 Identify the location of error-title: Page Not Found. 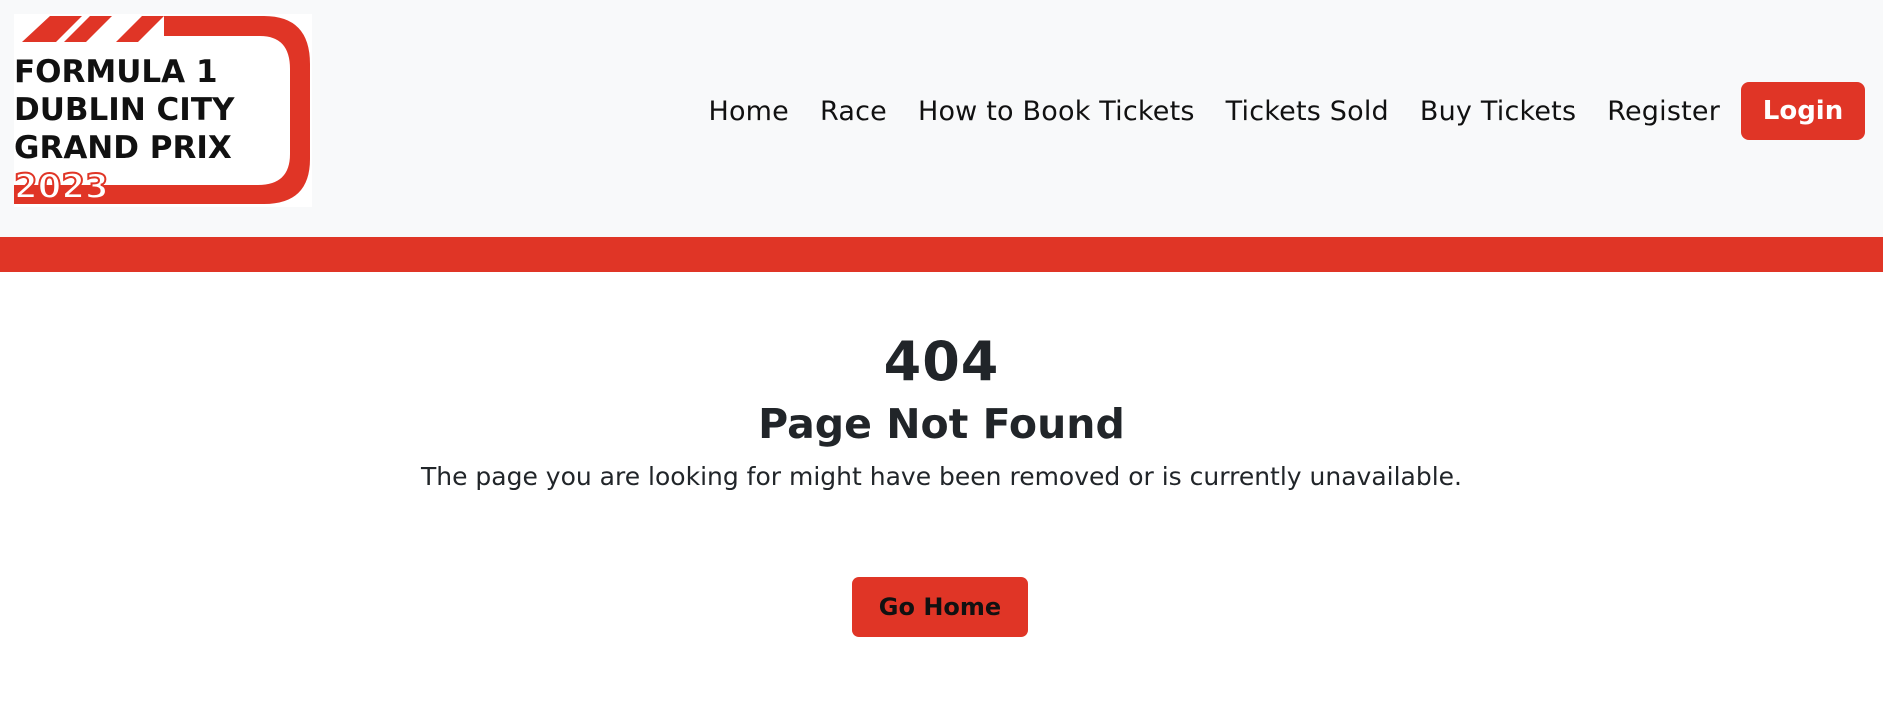
(941, 424).